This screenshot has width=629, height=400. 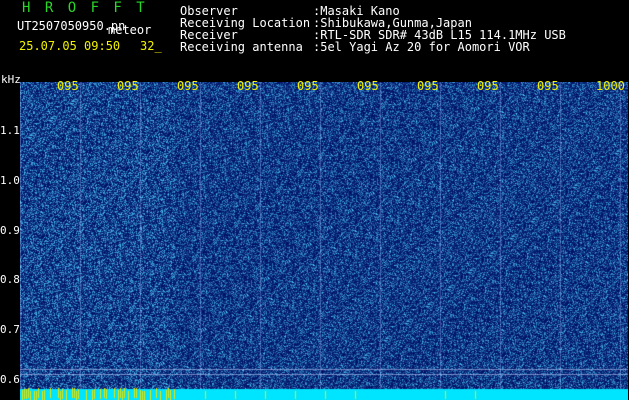 I want to click on brand-title: H R O F F T, so click(x=85, y=8).